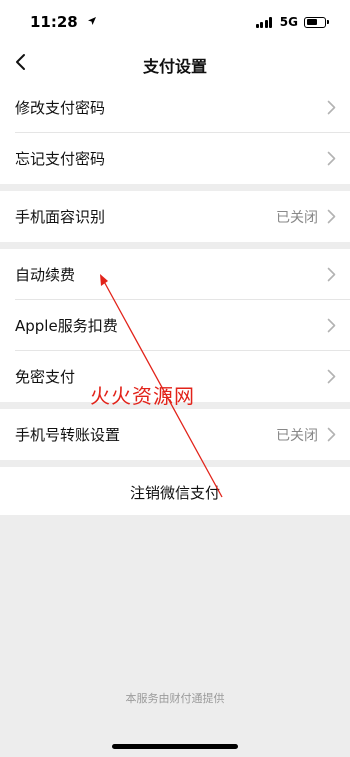 Image resolution: width=350 pixels, height=757 pixels. Describe the element at coordinates (175, 746) in the screenshot. I see `home-indicator` at that location.